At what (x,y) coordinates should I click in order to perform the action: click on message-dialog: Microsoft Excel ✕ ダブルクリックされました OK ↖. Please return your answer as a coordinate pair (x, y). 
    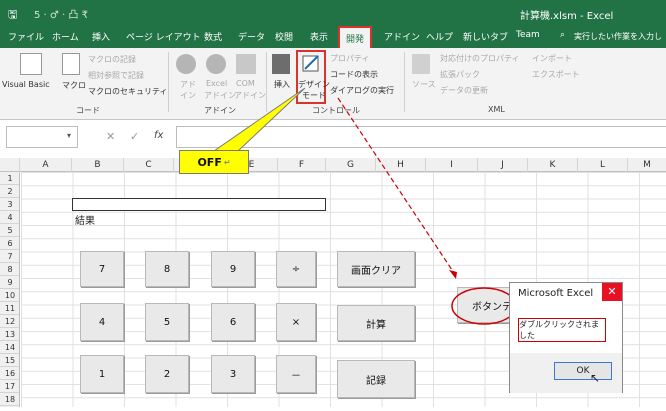
    Looking at the image, I should click on (566, 337).